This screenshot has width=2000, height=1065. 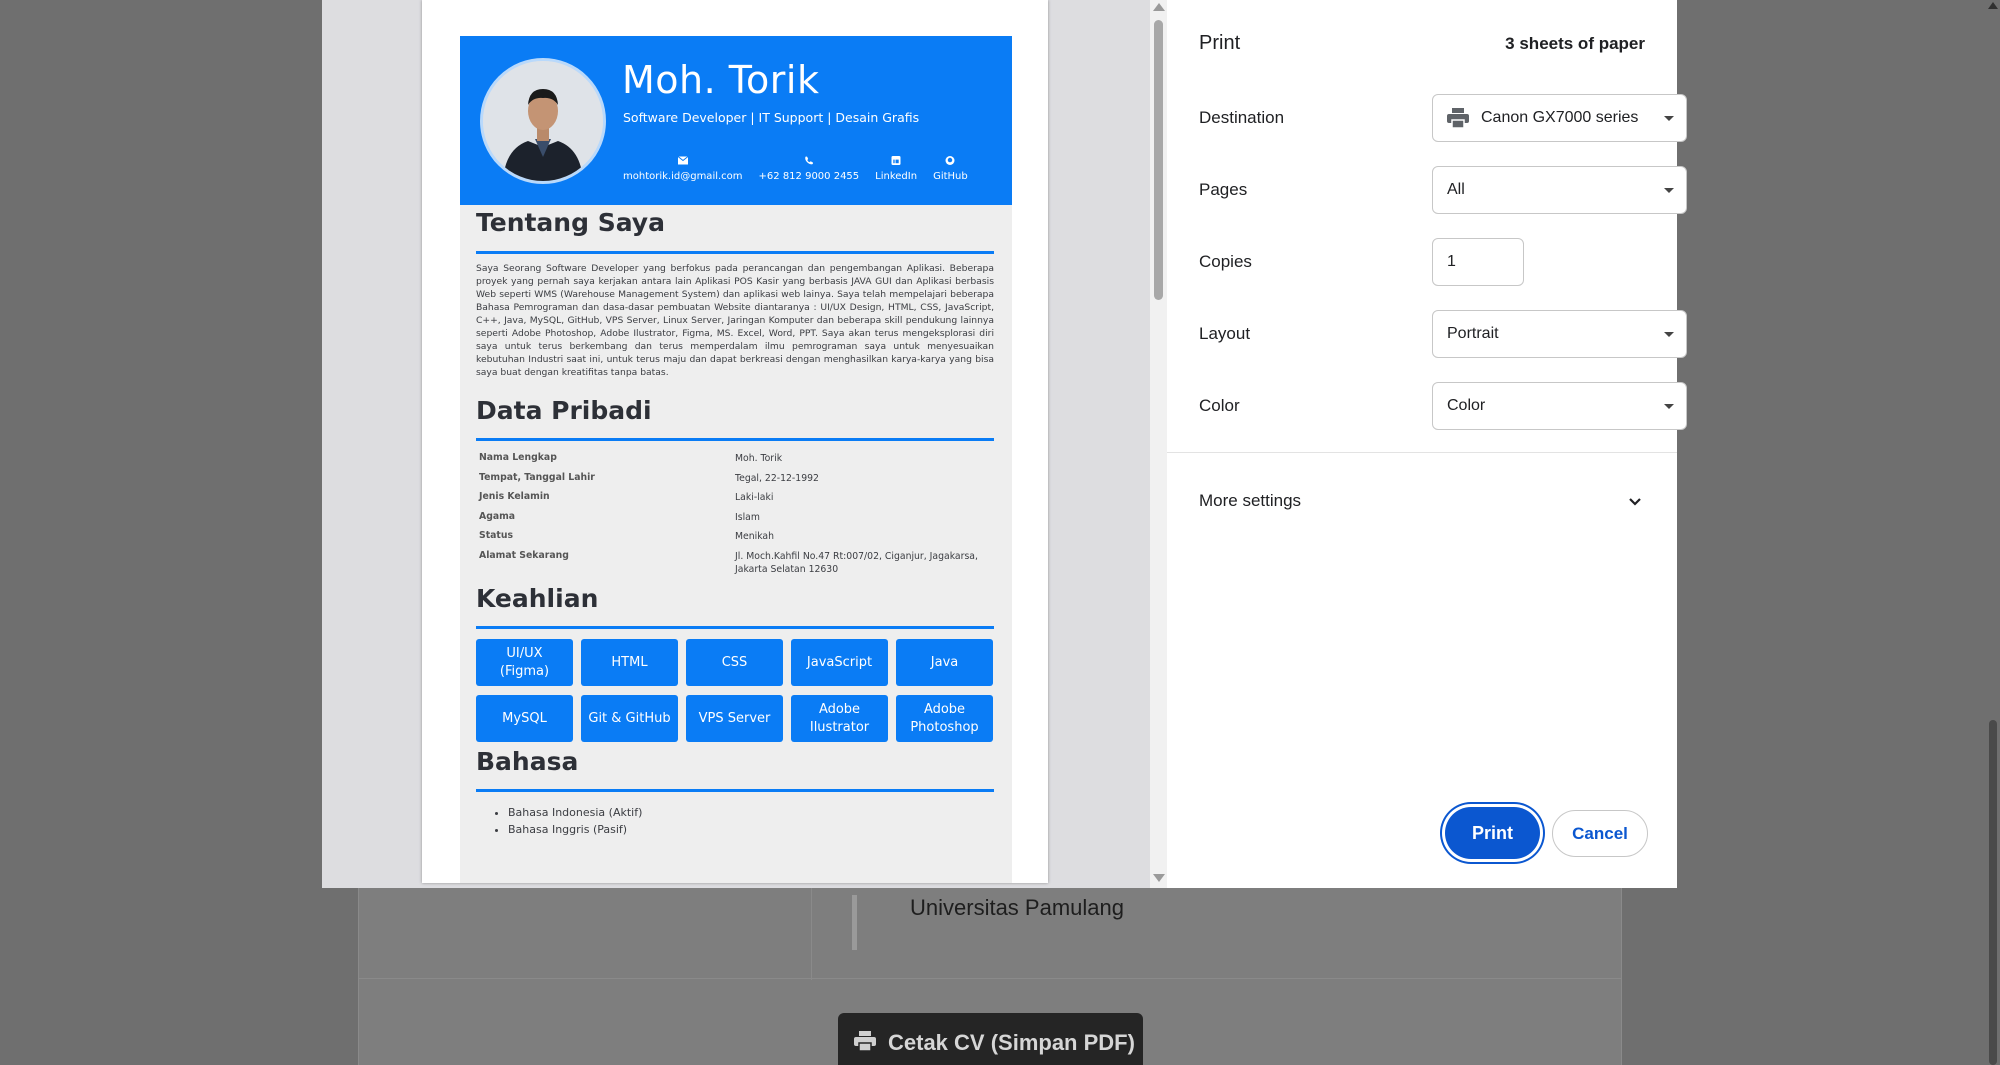 What do you see at coordinates (809, 176) in the screenshot?
I see `contact-label: +62 812 9000 2455` at bounding box center [809, 176].